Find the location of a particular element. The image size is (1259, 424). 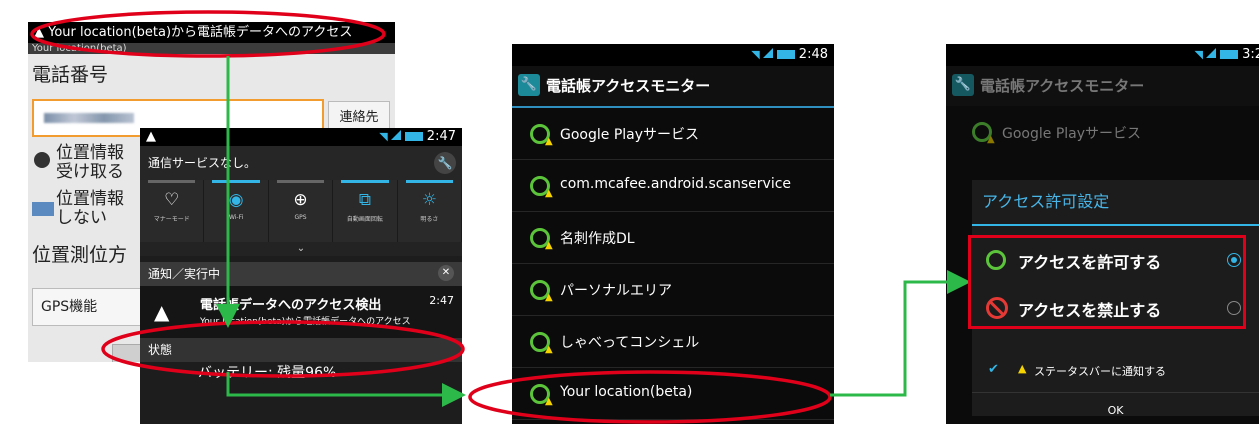

status-bar: ◥ 2:48 is located at coordinates (673, 55).